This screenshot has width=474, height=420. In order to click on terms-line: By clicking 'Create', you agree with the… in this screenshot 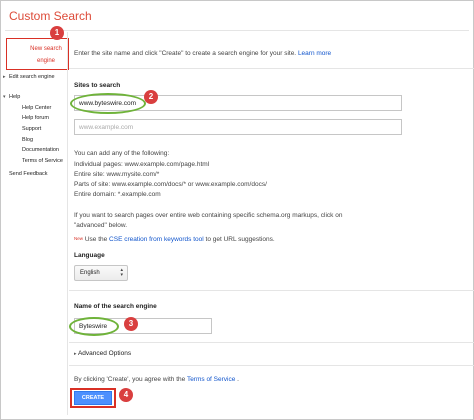, I will do `click(156, 379)`.